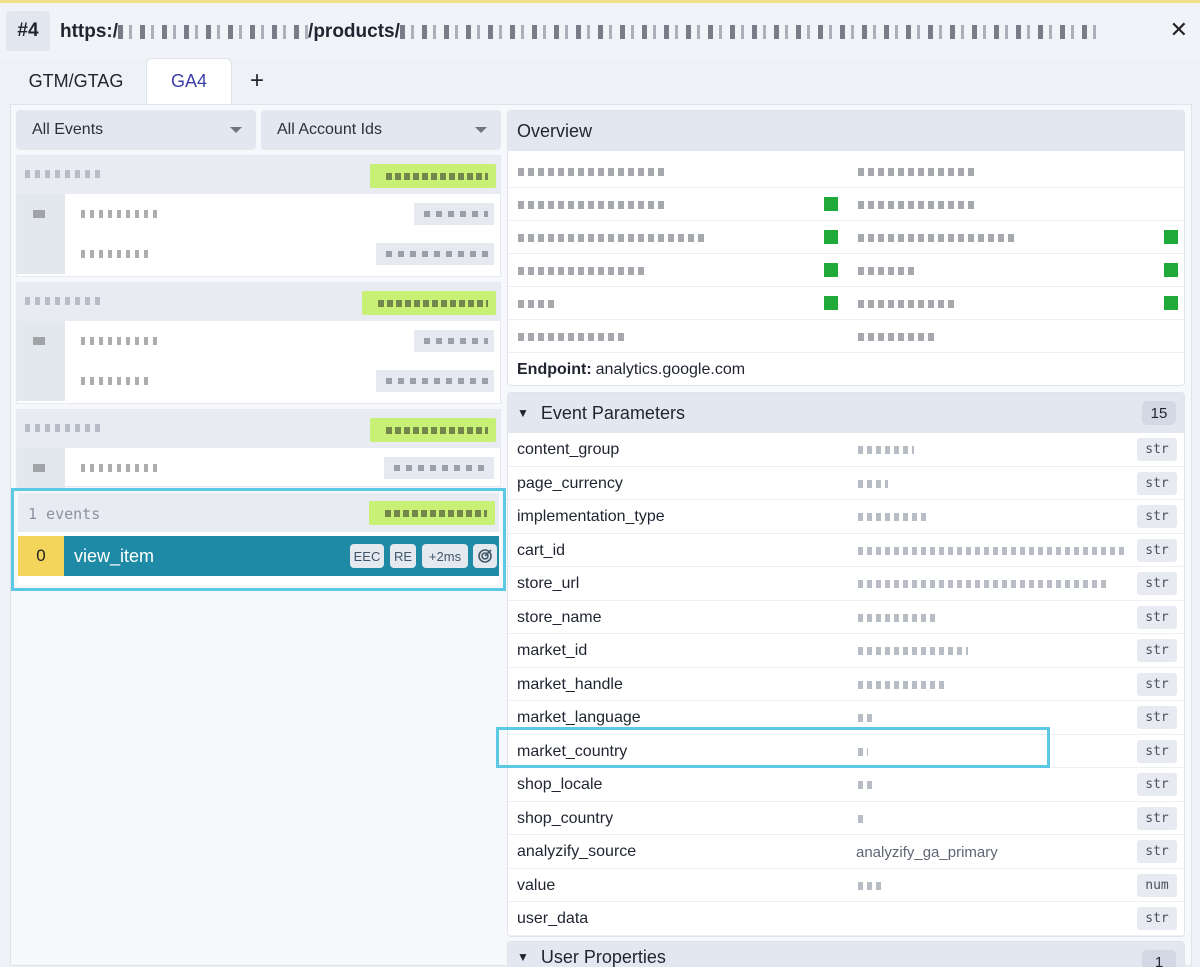 This screenshot has width=1200, height=967. Describe the element at coordinates (136, 130) in the screenshot. I see `events-filter-dropdown: All Events` at that location.